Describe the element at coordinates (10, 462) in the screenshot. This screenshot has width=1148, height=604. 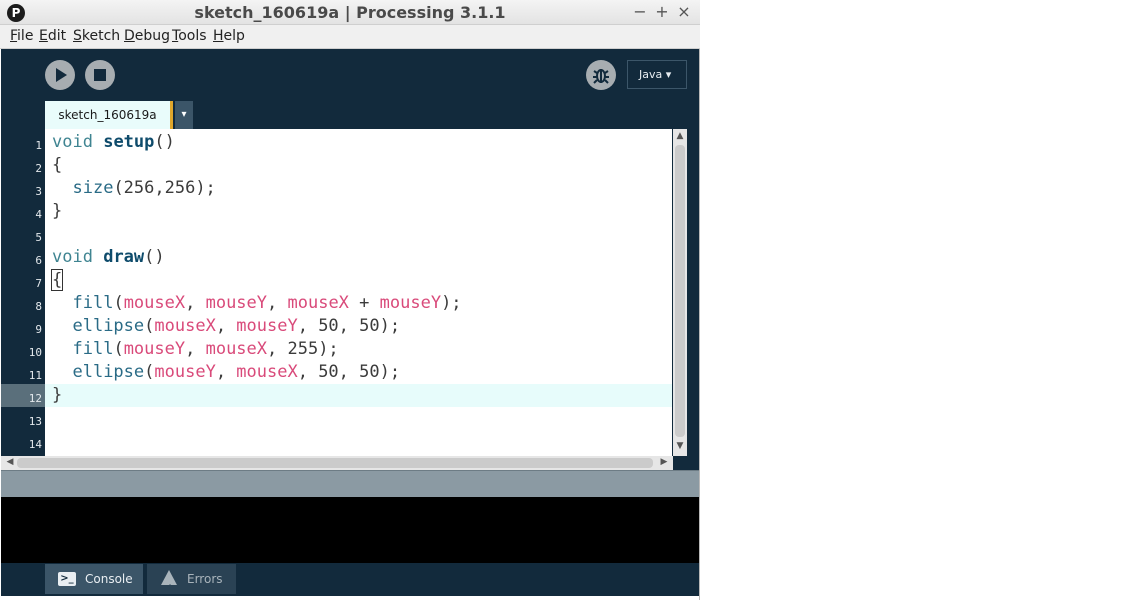
I see `scroll-left-icon: ◀` at that location.